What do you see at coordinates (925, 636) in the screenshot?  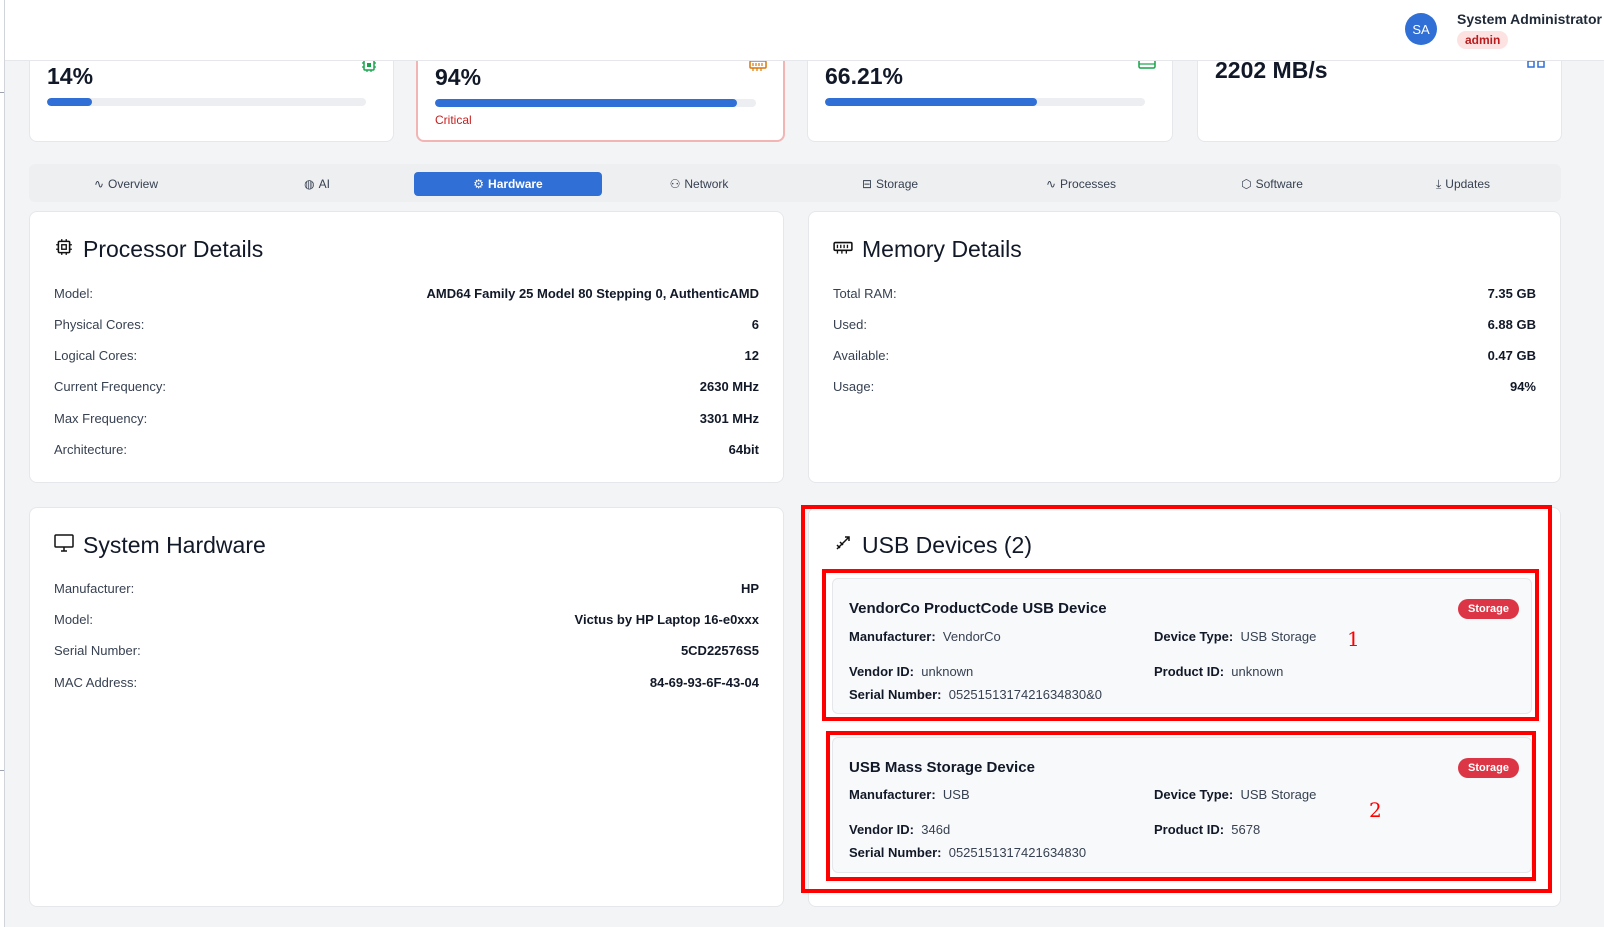 I see `manufacturer-field: Manufacturer: VendorCo` at bounding box center [925, 636].